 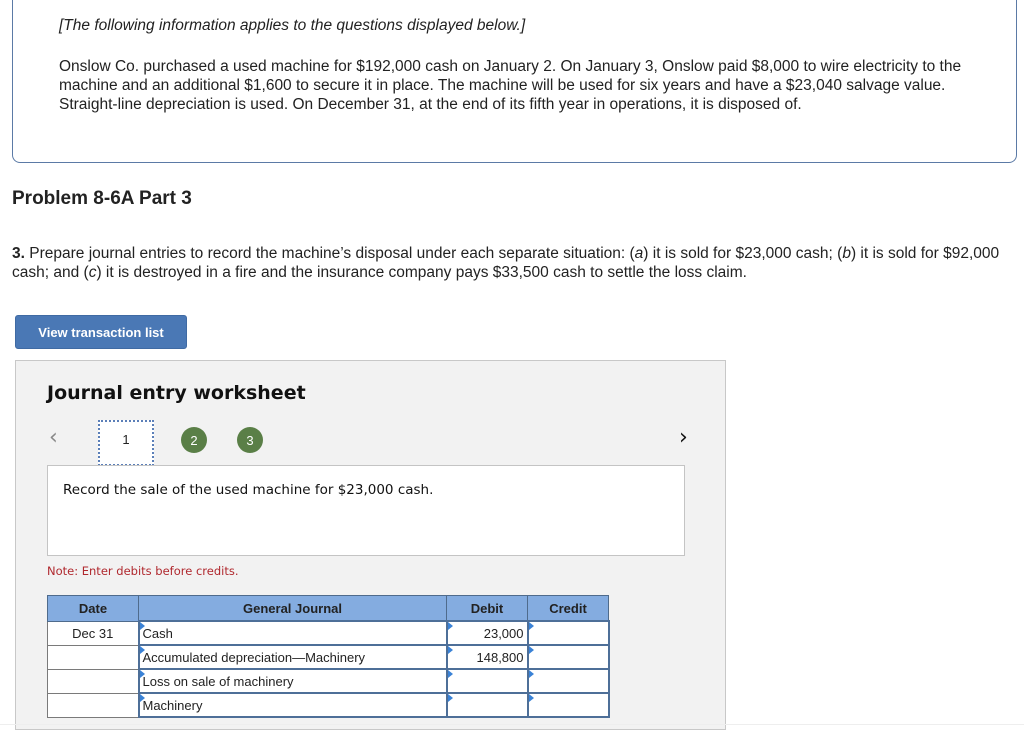 I want to click on journal-row: Machinery, so click(x=328, y=705).